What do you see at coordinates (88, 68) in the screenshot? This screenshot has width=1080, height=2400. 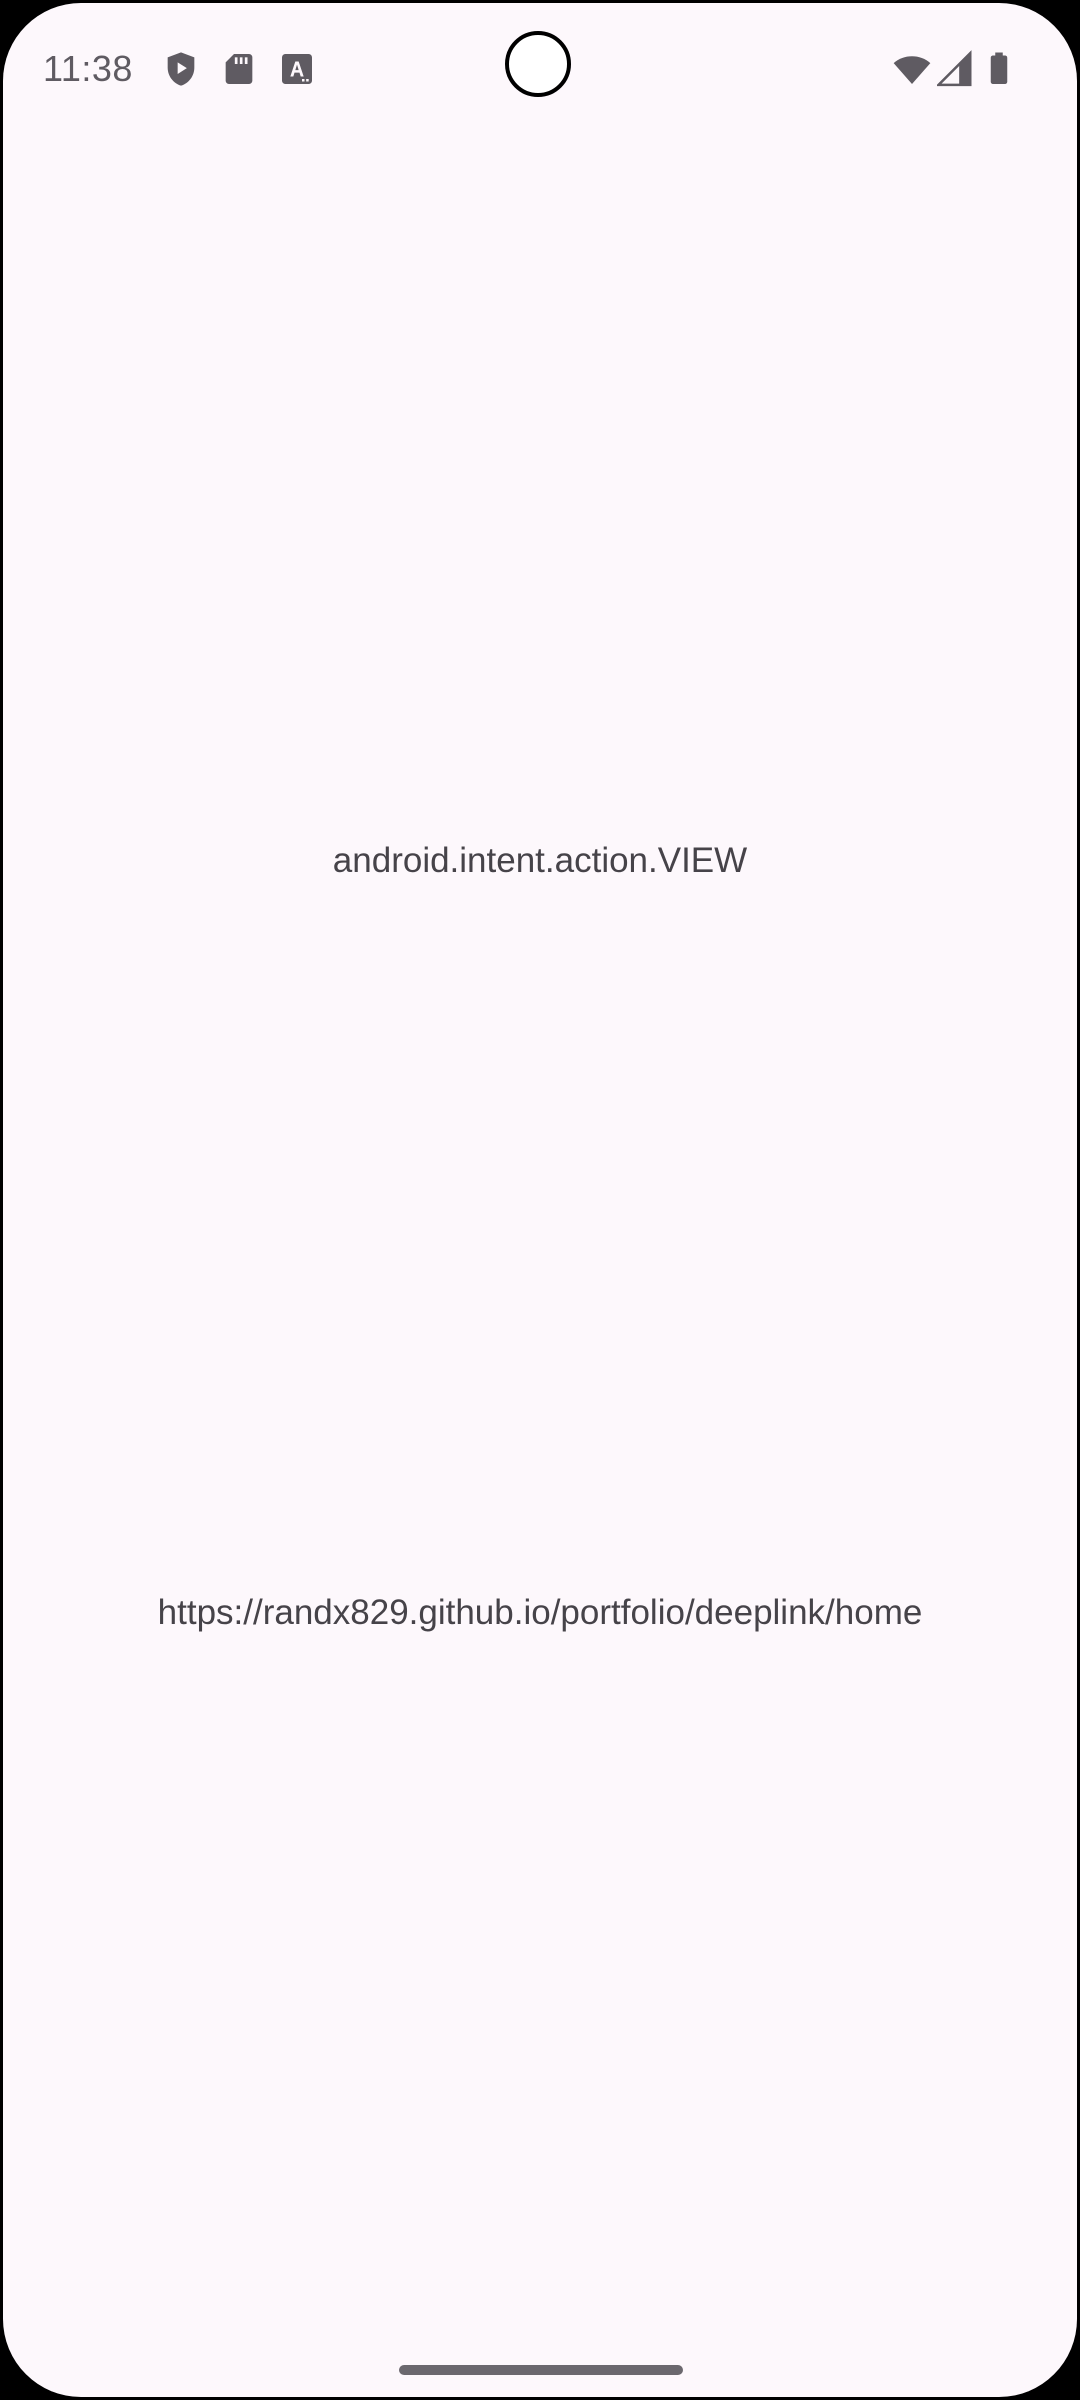 I see `status-time: 11:38` at bounding box center [88, 68].